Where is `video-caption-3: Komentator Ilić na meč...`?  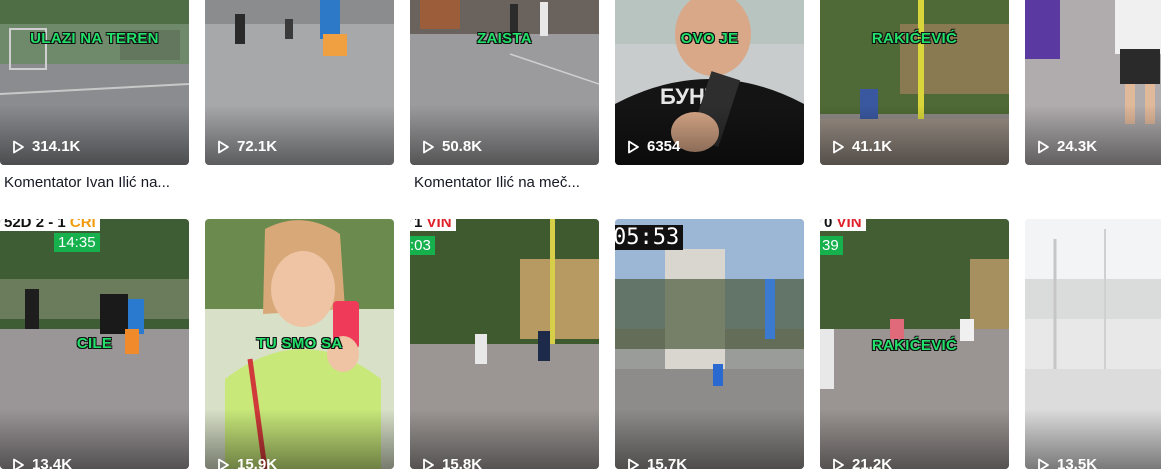 video-caption-3: Komentator Ilić na meč... is located at coordinates (497, 182).